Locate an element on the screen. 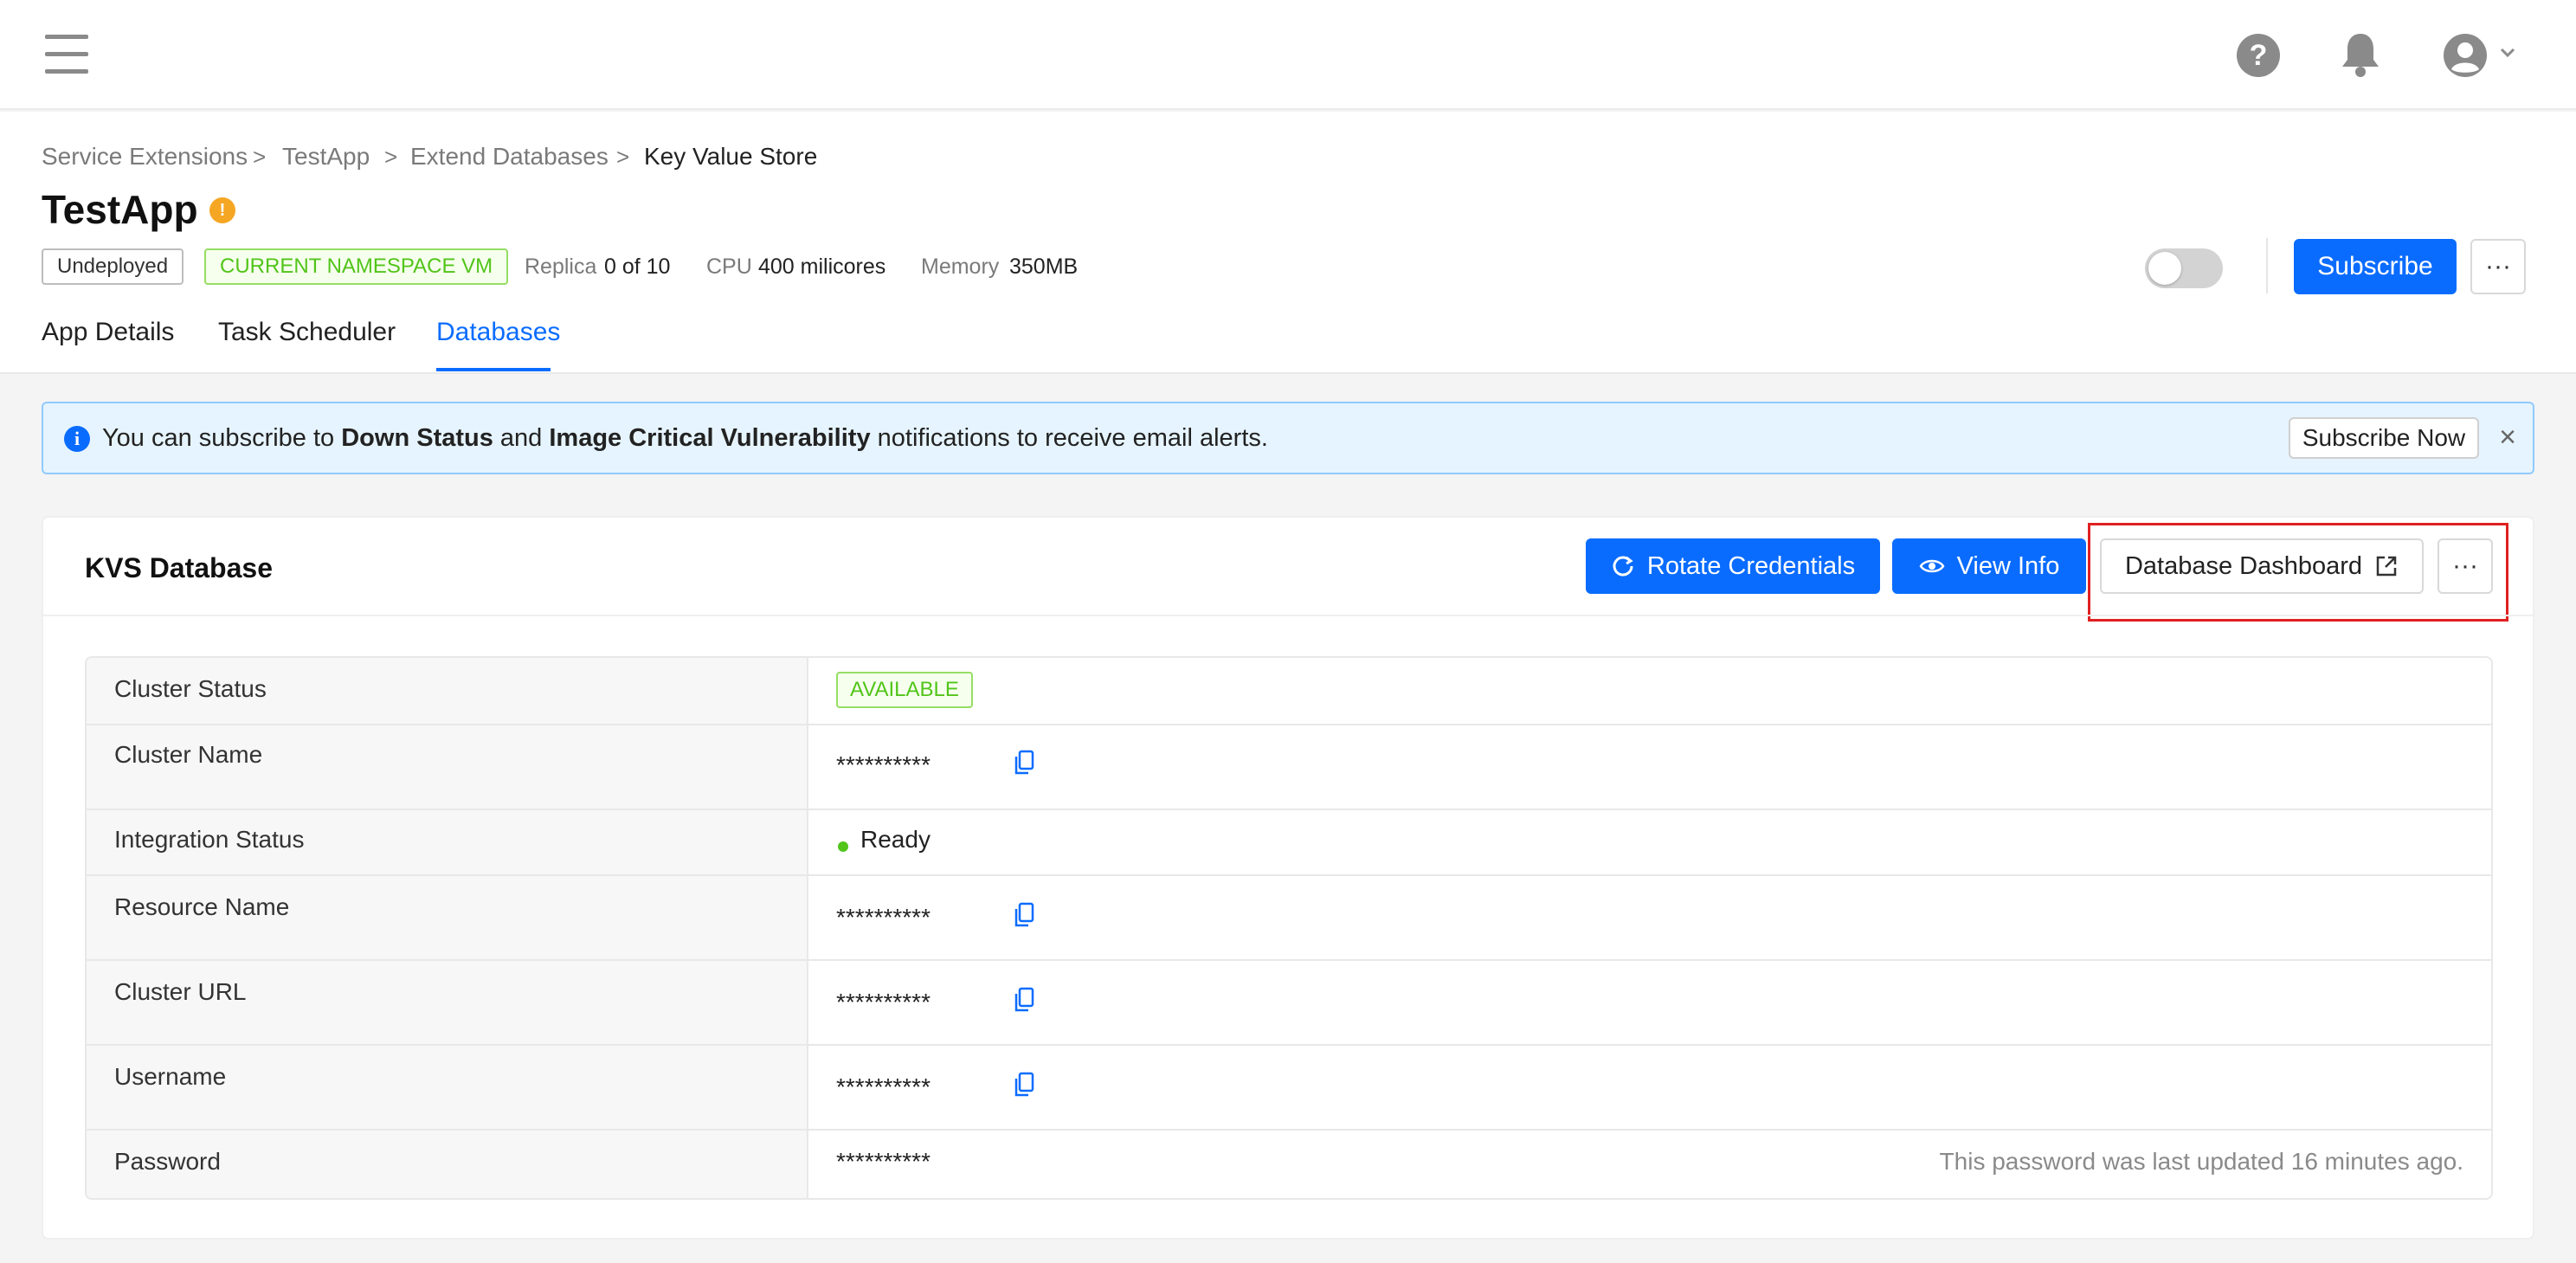 The image size is (2576, 1263). integration-status-label: Integration Status is located at coordinates (209, 839).